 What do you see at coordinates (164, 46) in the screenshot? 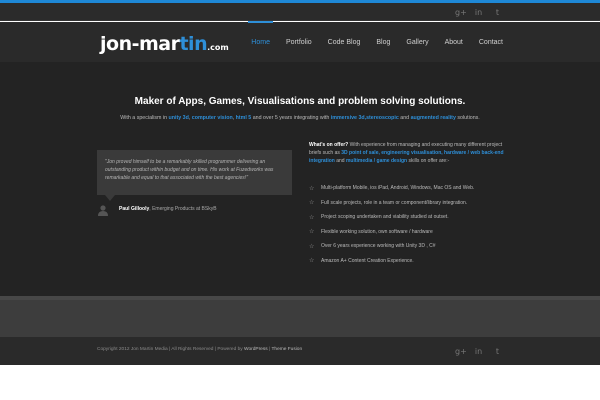
I see `site-logo: jon-martin.com` at bounding box center [164, 46].